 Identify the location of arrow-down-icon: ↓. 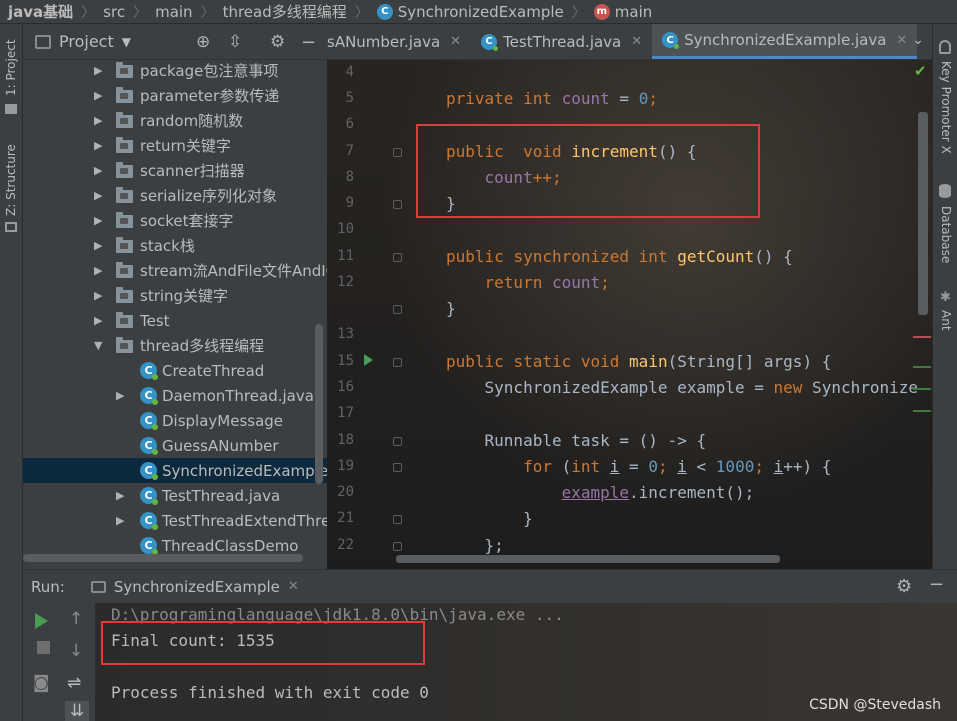
(76, 651).